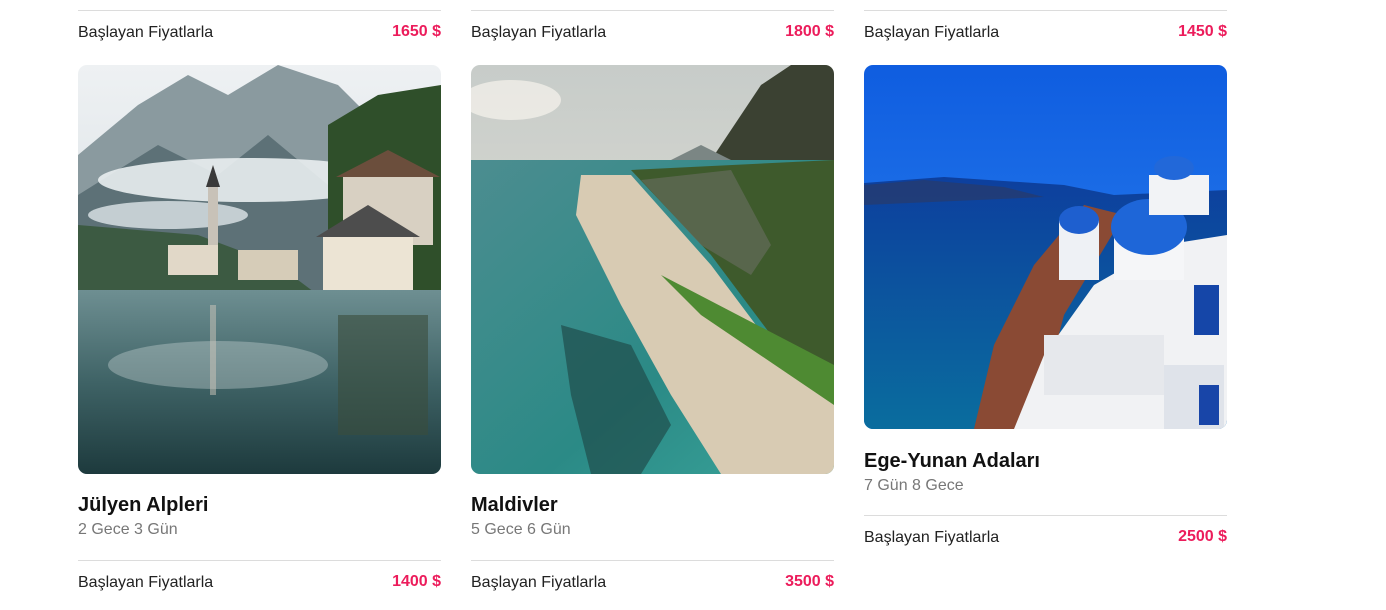  Describe the element at coordinates (952, 461) in the screenshot. I see `tour-title: Ege-Yunan Adaları` at that location.